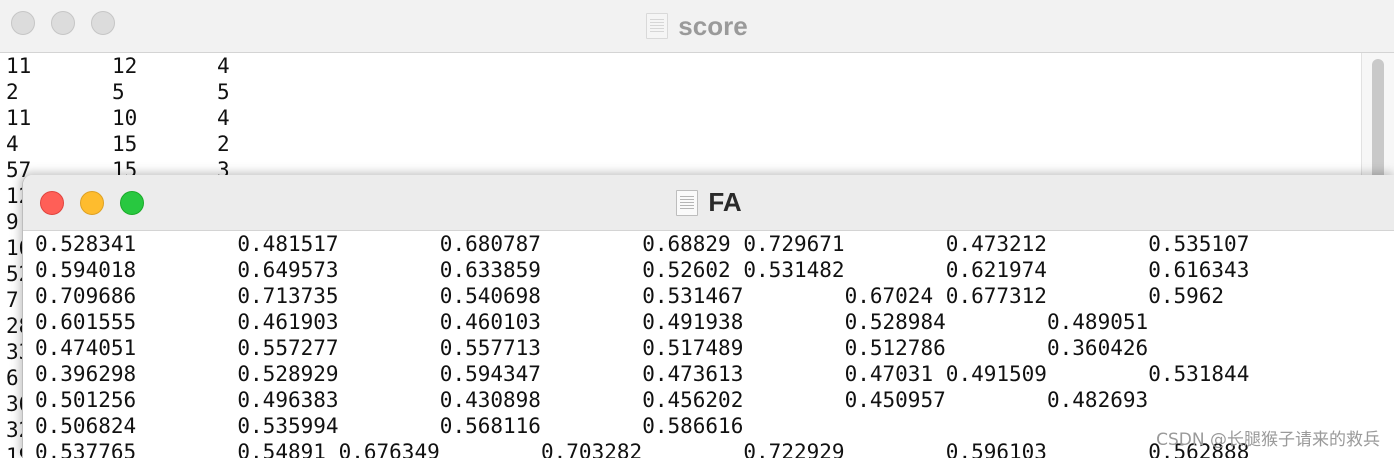 The height and width of the screenshot is (458, 1394). Describe the element at coordinates (288, 244) in the screenshot. I see `fa-cell: 0.481517` at that location.